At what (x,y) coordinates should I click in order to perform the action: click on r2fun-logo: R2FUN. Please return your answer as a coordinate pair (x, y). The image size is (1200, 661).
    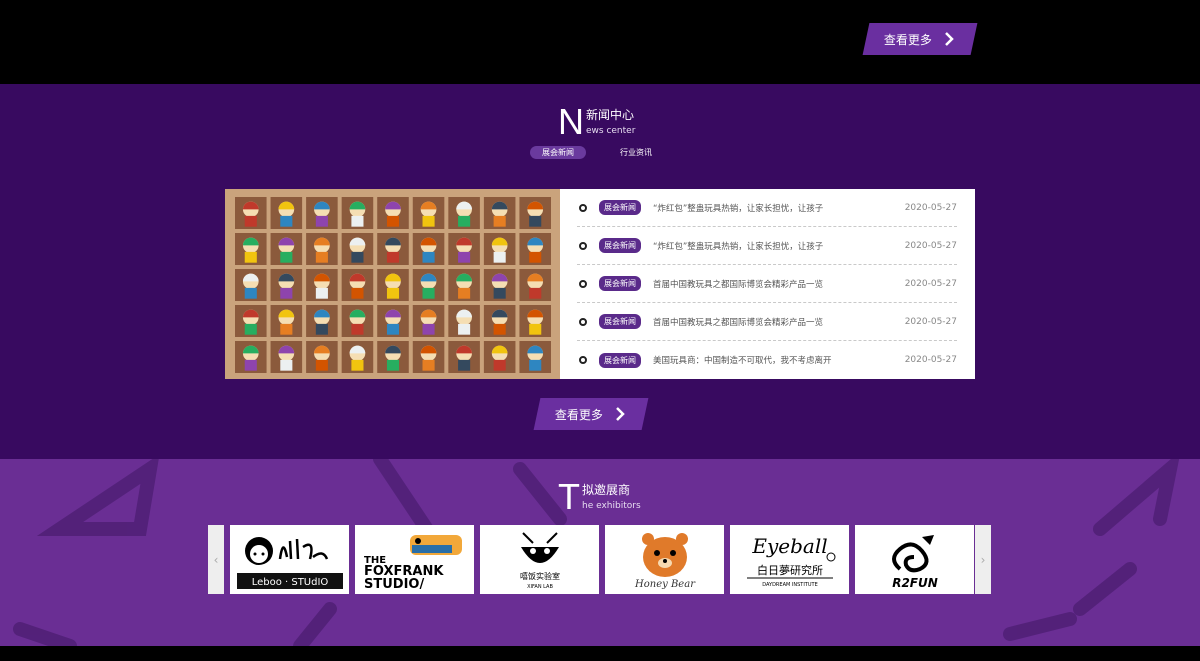
    Looking at the image, I should click on (914, 562).